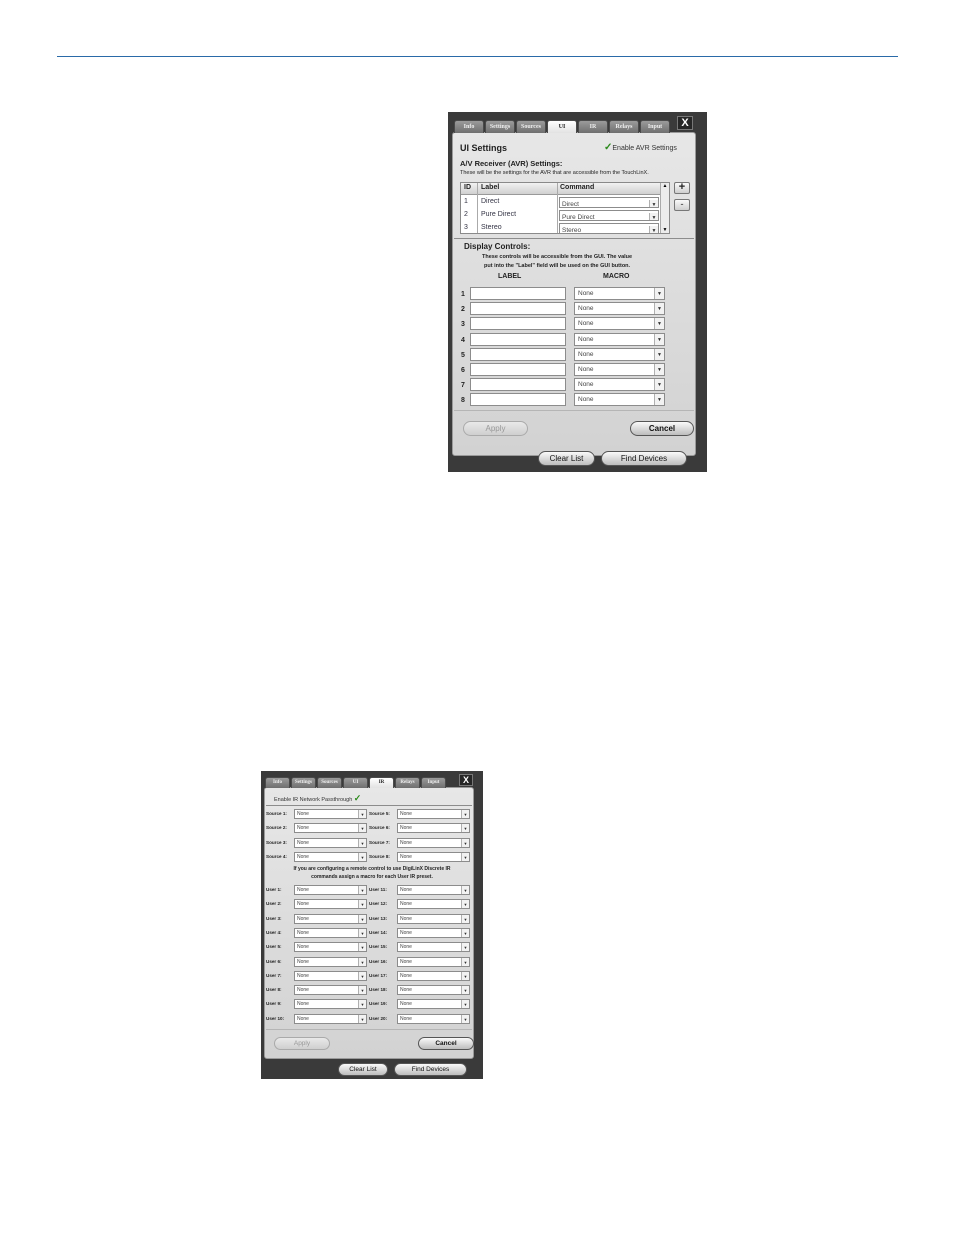 The image size is (954, 1235). I want to click on table-row: 2 Pure Direct Pure Direct ▼, so click(565, 215).